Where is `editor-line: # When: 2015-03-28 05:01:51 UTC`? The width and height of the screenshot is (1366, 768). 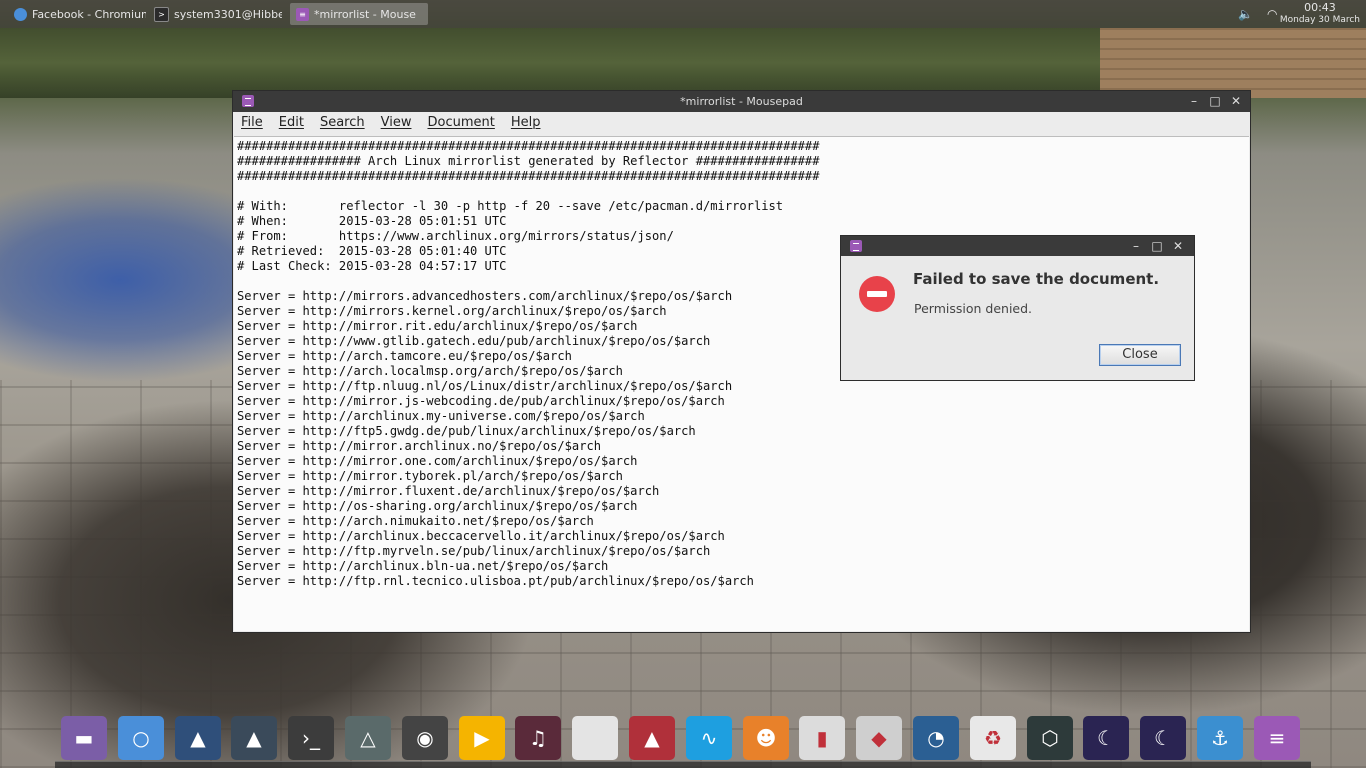 editor-line: # When: 2015-03-28 05:01:51 UTC is located at coordinates (372, 221).